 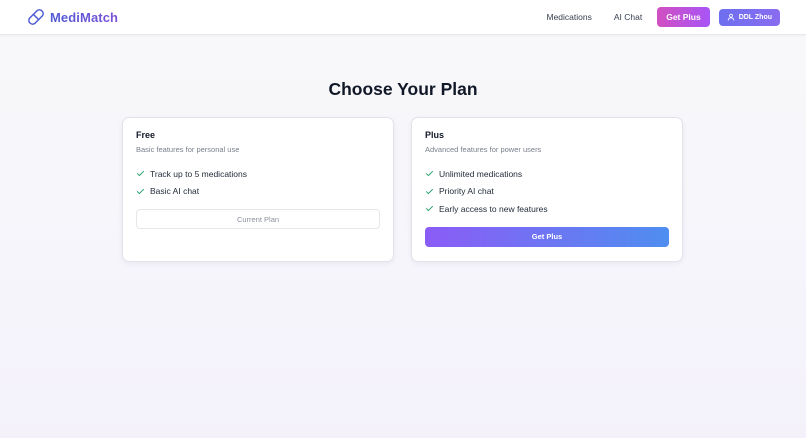 What do you see at coordinates (493, 208) in the screenshot?
I see `feature-text: Early access to new features` at bounding box center [493, 208].